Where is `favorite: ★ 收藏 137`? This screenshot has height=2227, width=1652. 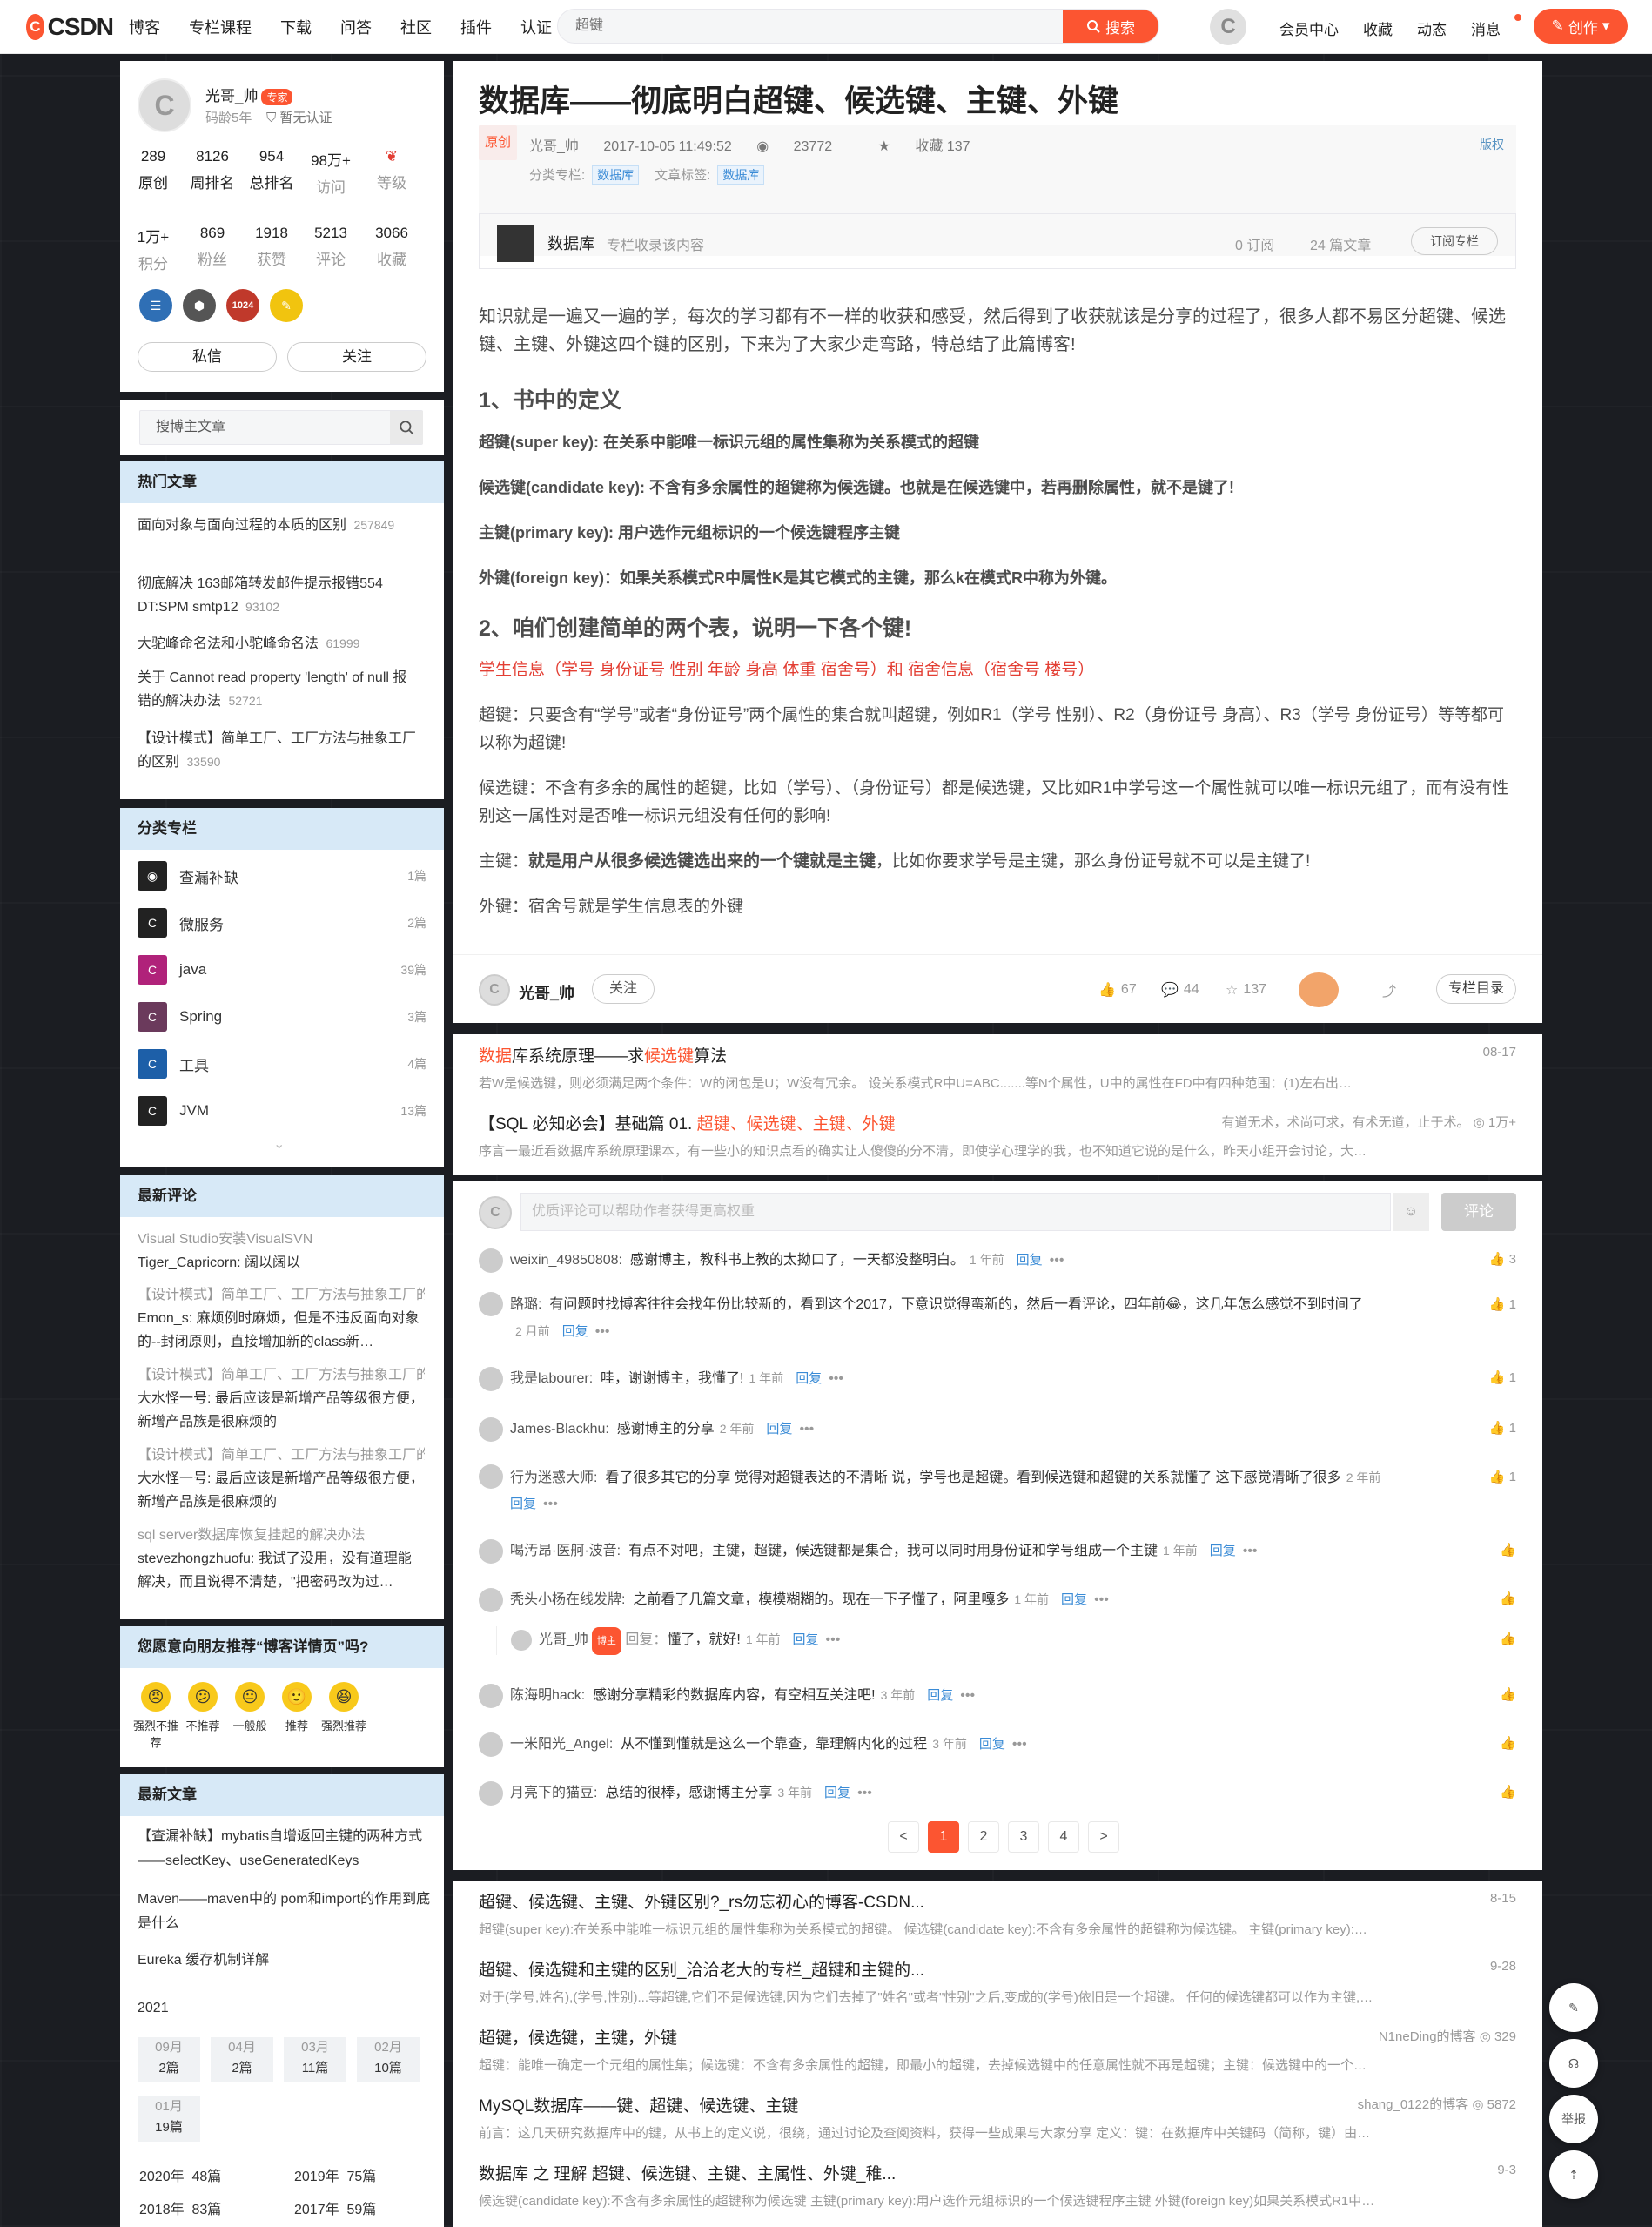
favorite: ★ 收藏 137 is located at coordinates (935, 146).